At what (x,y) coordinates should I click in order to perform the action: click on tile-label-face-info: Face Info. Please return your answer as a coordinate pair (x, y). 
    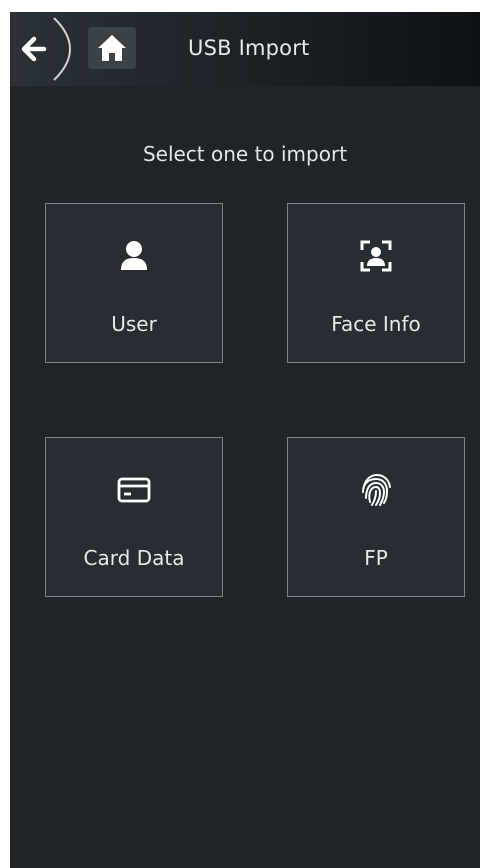
    Looking at the image, I should click on (376, 324).